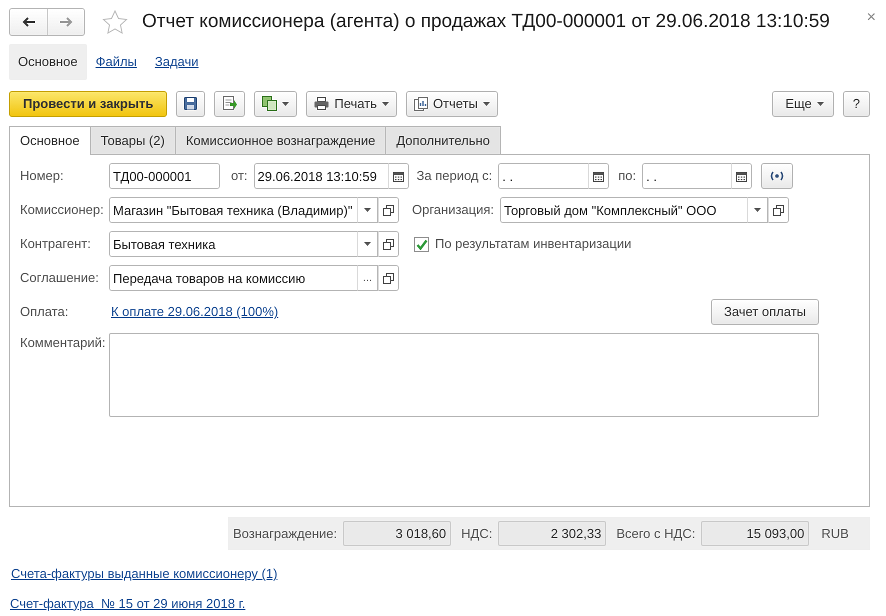 This screenshot has width=886, height=616. What do you see at coordinates (687, 176) in the screenshot?
I see `period-end-field: . .` at bounding box center [687, 176].